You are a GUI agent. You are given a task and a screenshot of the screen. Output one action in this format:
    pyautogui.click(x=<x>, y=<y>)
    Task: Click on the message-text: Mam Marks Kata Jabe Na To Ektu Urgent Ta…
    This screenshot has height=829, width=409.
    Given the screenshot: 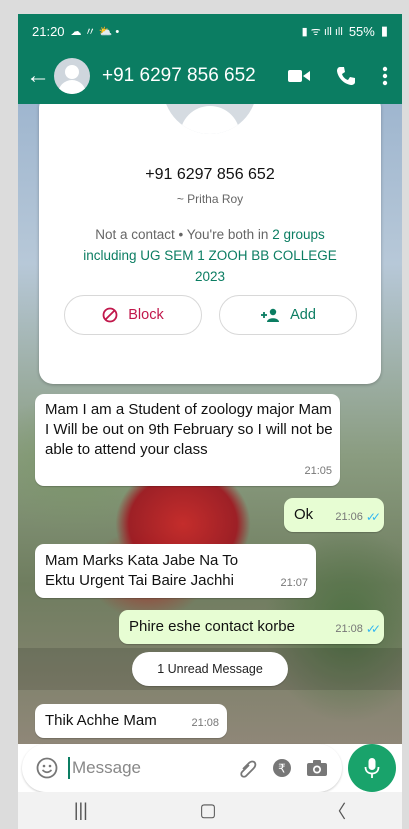 What is the action you would take?
    pyautogui.click(x=142, y=570)
    